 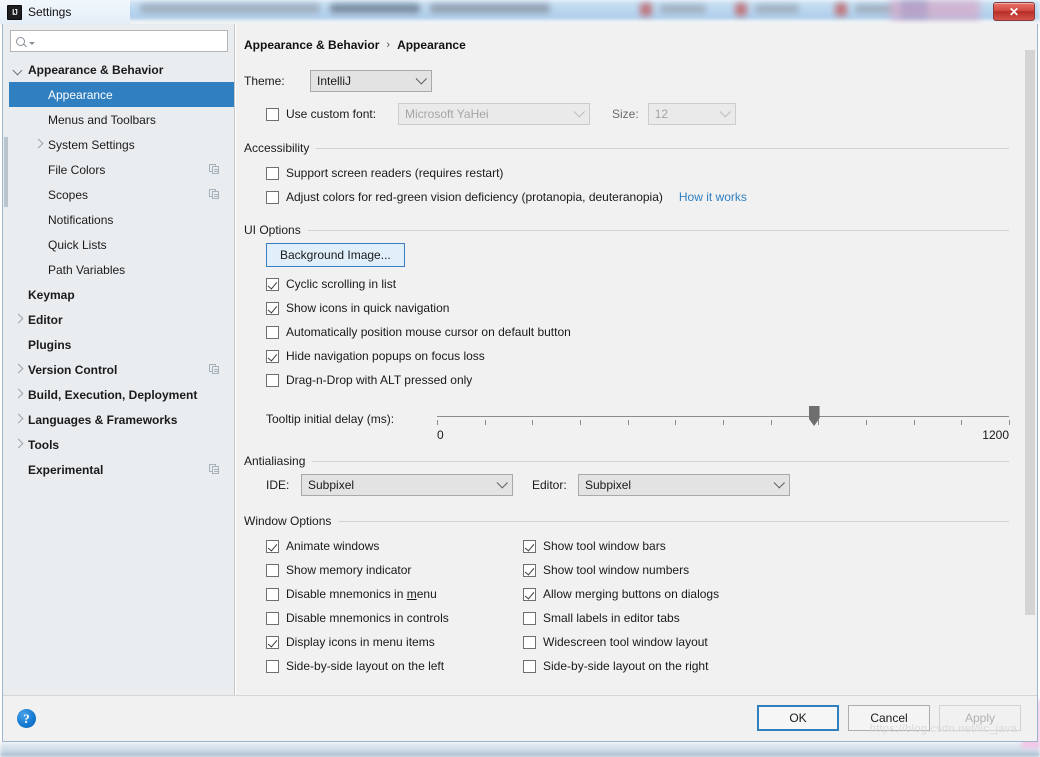 I want to click on sidebar-item-notifications: Notifications, so click(x=118, y=219).